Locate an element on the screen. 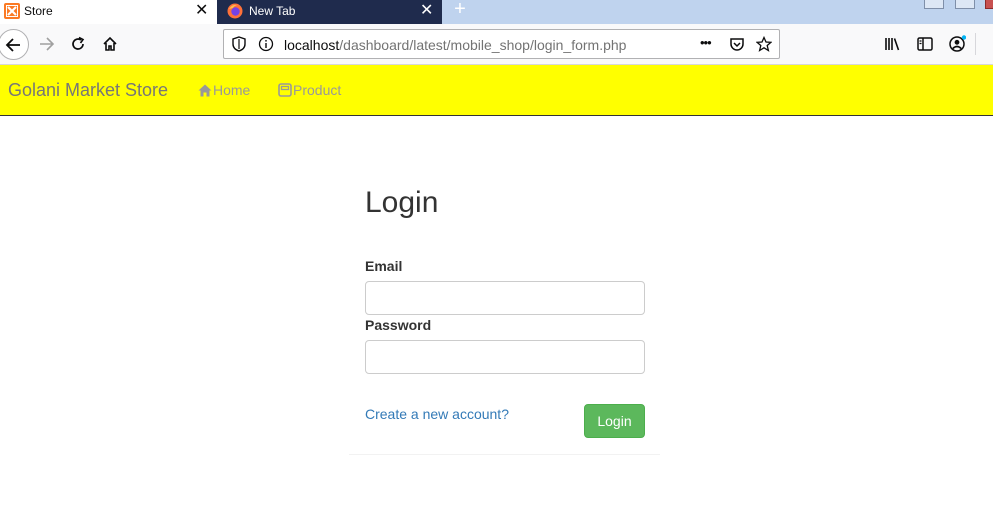 This screenshot has height=523, width=993. tab-title: Store is located at coordinates (38, 11).